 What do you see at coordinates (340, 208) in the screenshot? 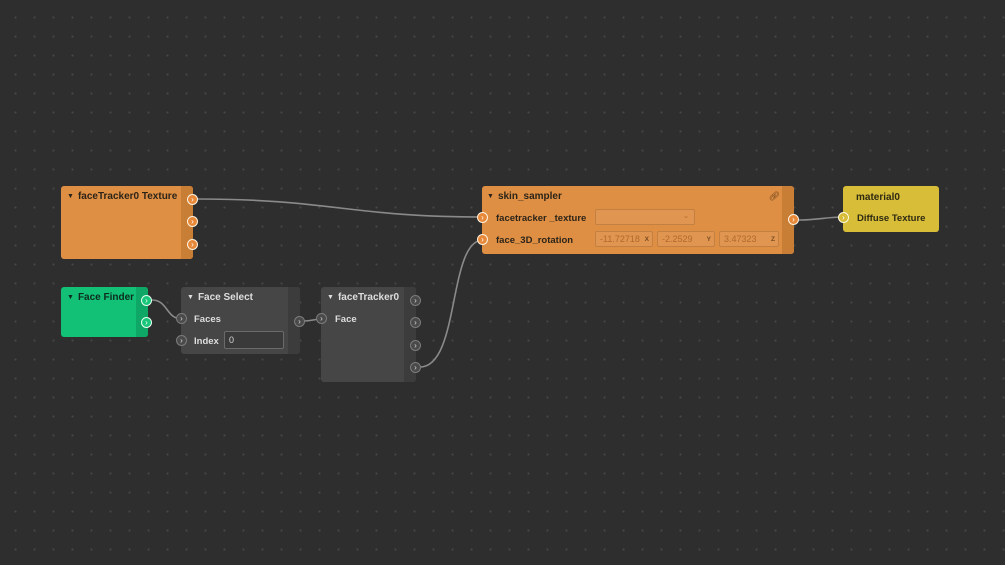
I see `wire-texture-to-skin-sampler` at bounding box center [340, 208].